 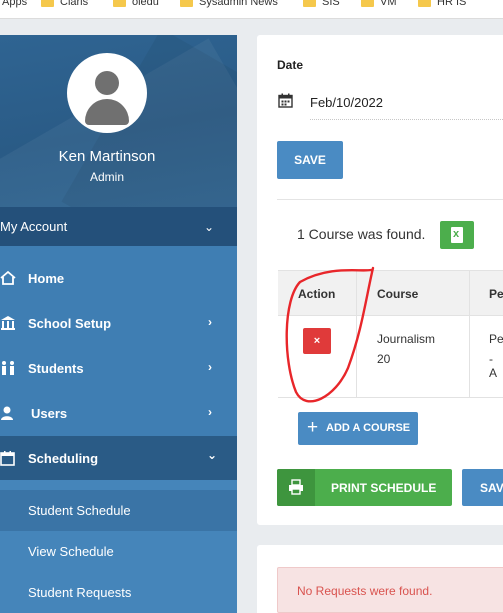 I want to click on sidebar-item-home: Home, so click(x=118, y=278).